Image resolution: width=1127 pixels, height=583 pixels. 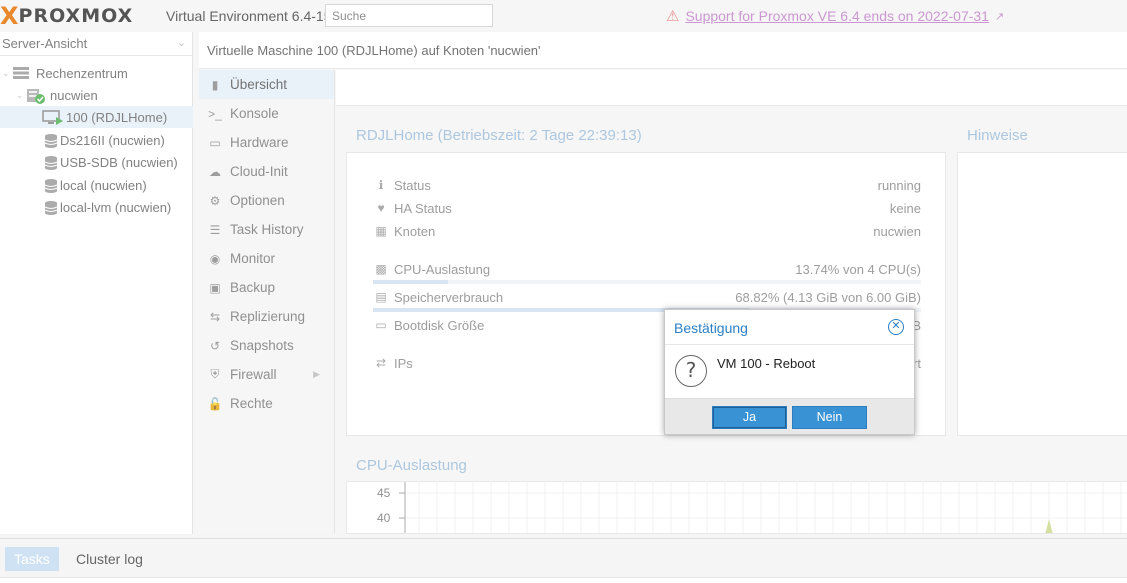 I want to click on menu-item-task-history: ☰ Task History, so click(x=266, y=229).